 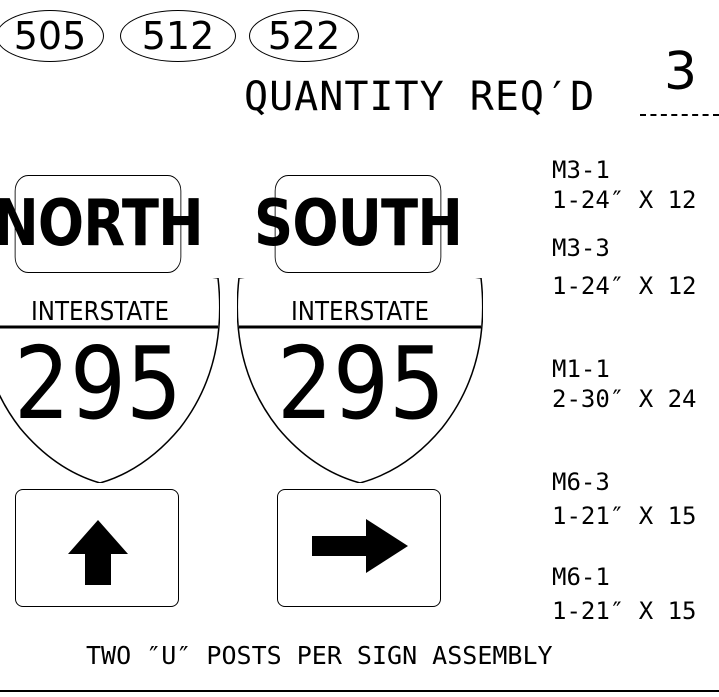 What do you see at coordinates (319, 655) in the screenshot?
I see `posts-note: TWO ″U″ POSTS PER SIGN ASSEMBLY` at bounding box center [319, 655].